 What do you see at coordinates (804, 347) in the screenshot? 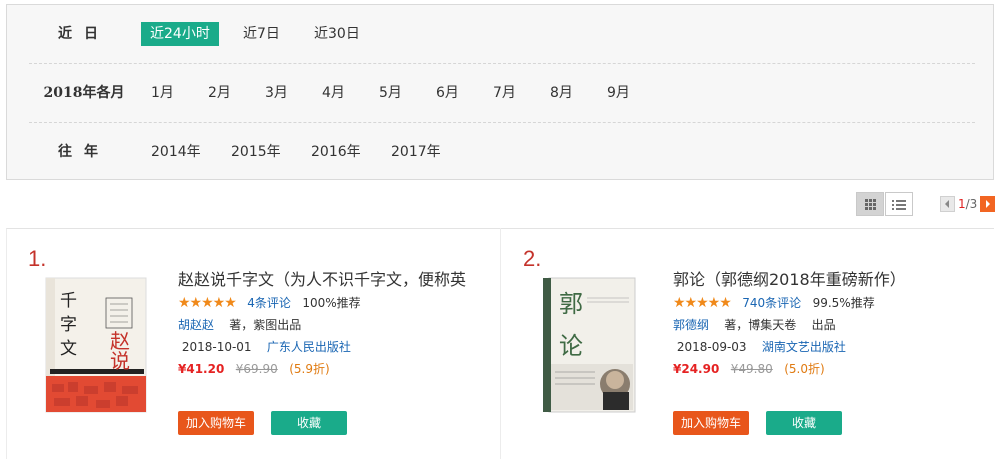
I see `press-link: 湖南文艺出版社` at bounding box center [804, 347].